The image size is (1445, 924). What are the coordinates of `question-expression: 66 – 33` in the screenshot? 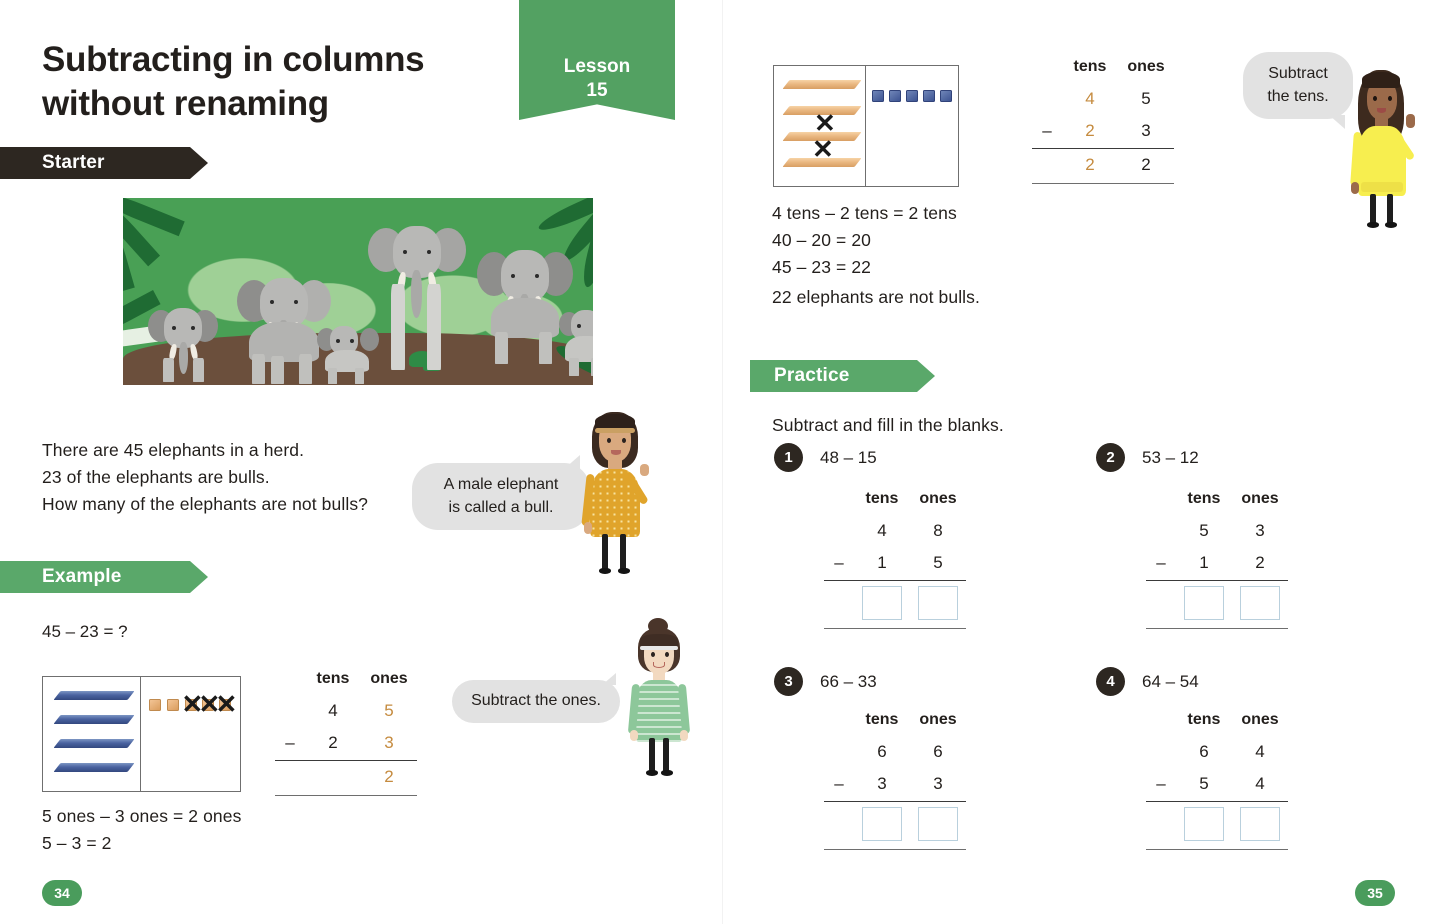 It's located at (848, 681).